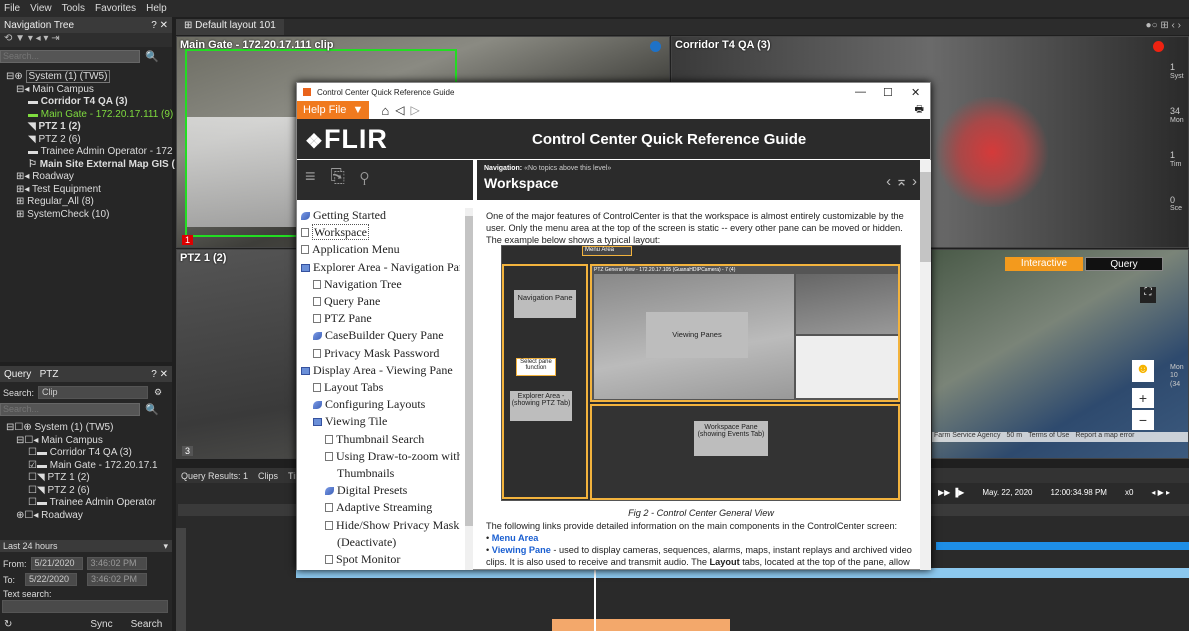 This screenshot has width=1189, height=631. What do you see at coordinates (1158, 46) in the screenshot?
I see `record-icon` at bounding box center [1158, 46].